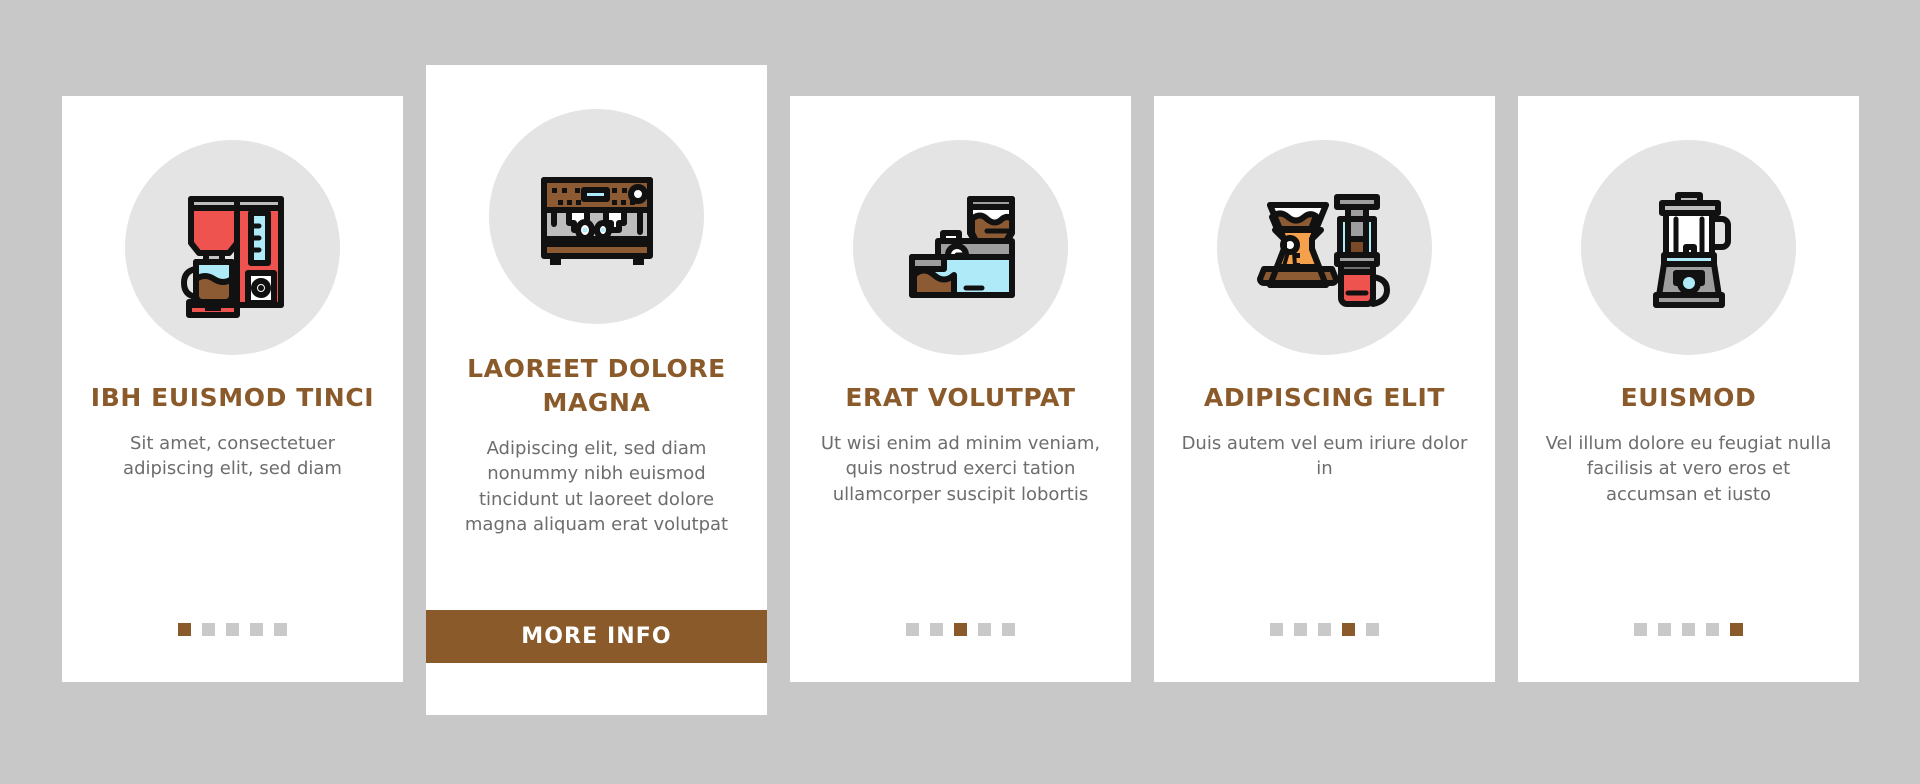 The width and height of the screenshot is (1920, 784). What do you see at coordinates (960, 397) in the screenshot?
I see `card-title: ERAT VOLUTPAT` at bounding box center [960, 397].